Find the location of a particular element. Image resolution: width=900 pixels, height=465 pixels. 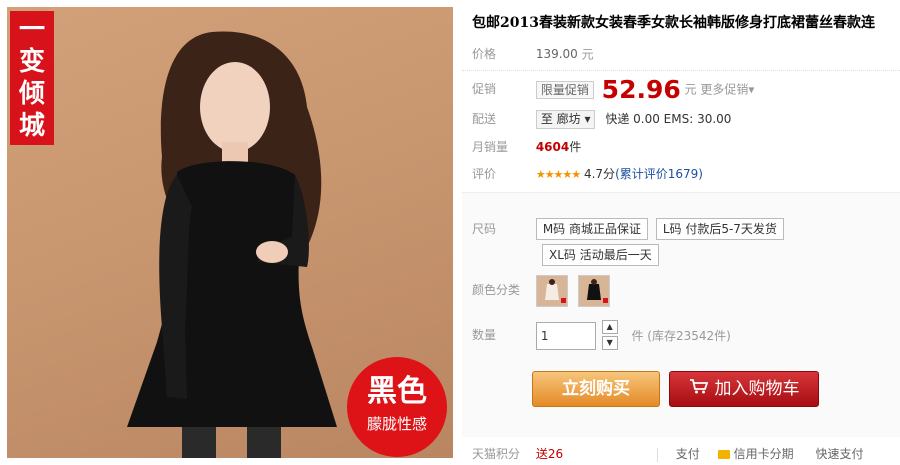

price-row: 价格 139.00 元 is located at coordinates (533, 54).